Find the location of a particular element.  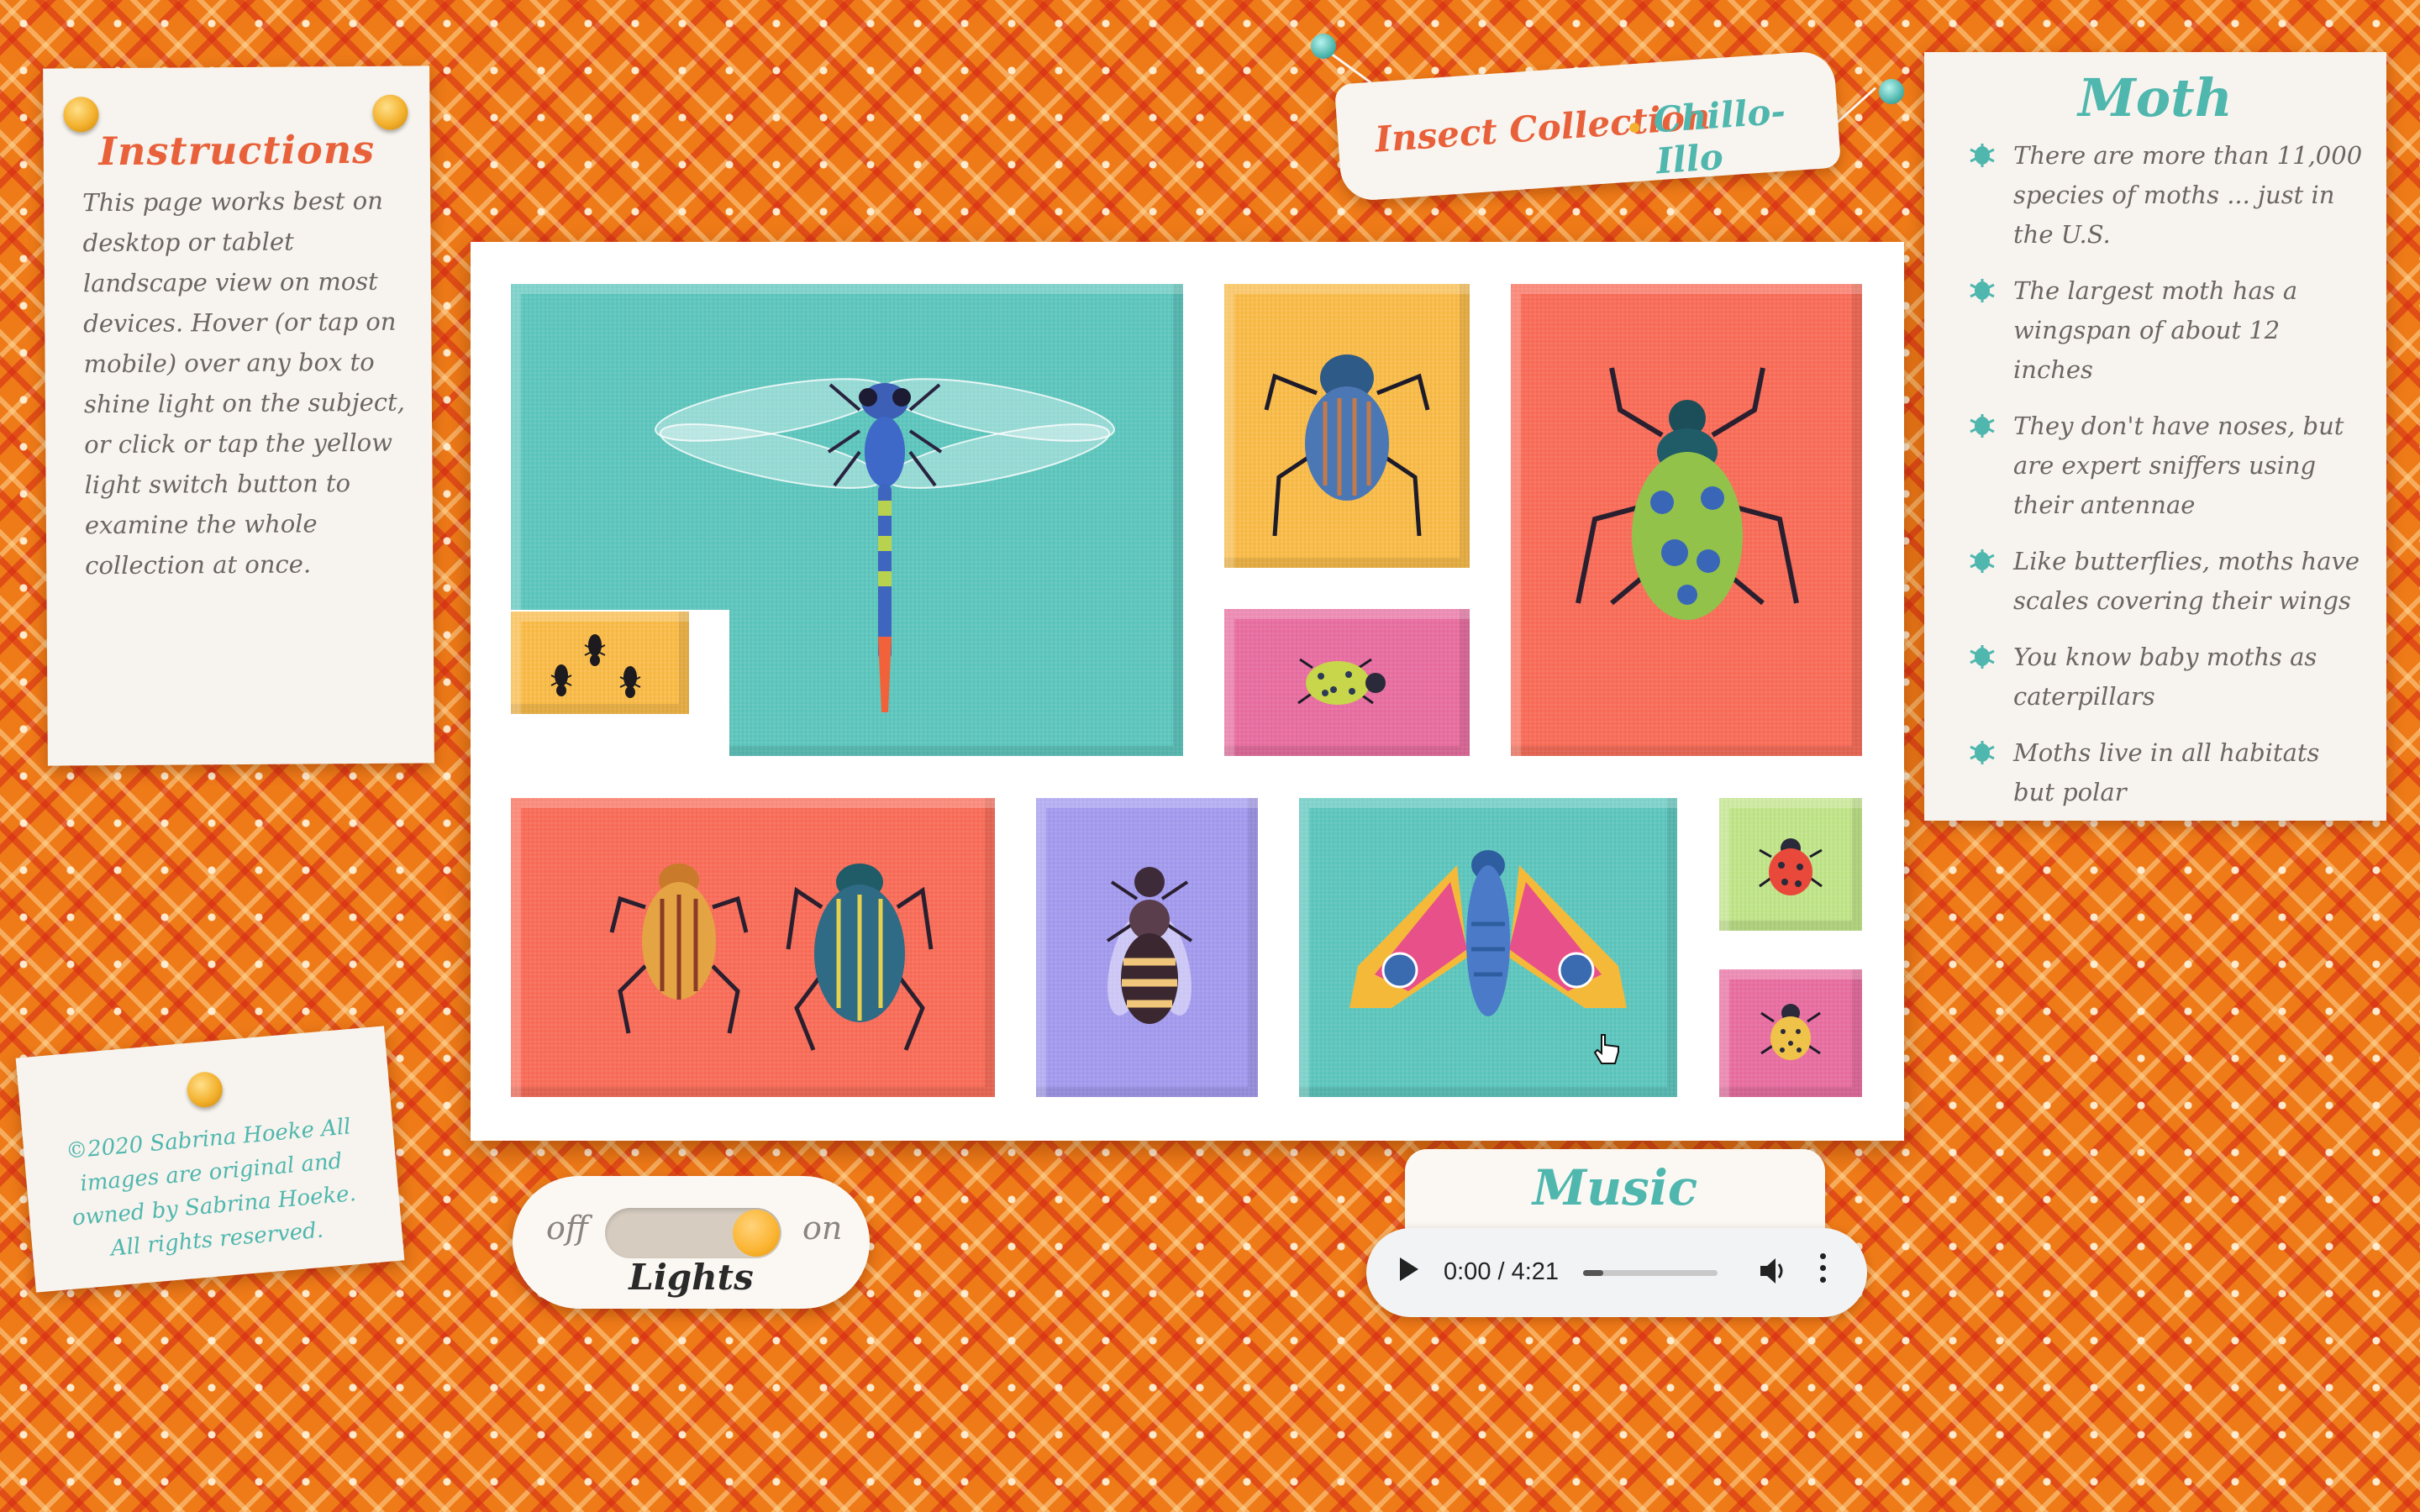

title-banner: Insect Collection Chillo-Illo is located at coordinates (1588, 126).